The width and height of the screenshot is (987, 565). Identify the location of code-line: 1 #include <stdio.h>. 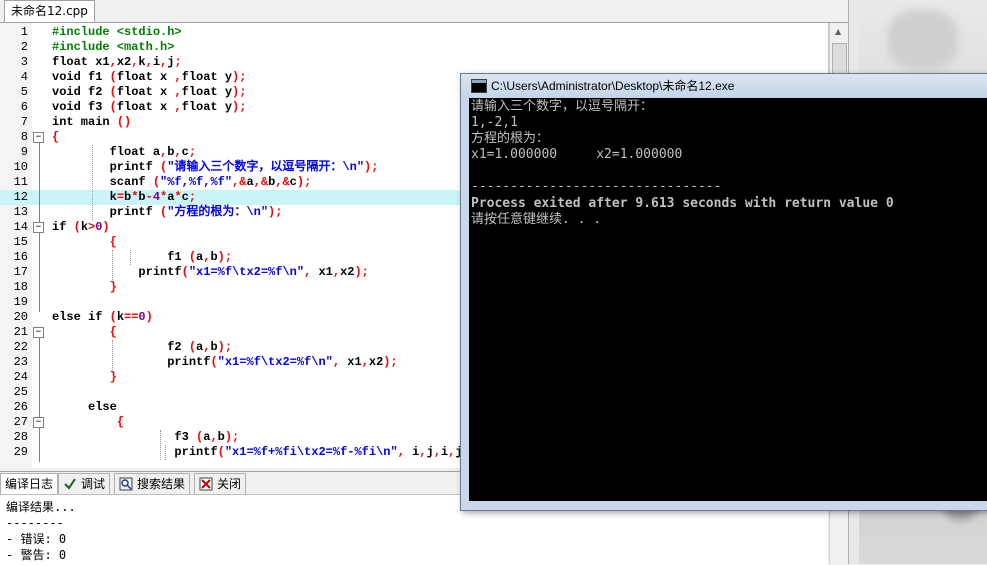
(414, 32).